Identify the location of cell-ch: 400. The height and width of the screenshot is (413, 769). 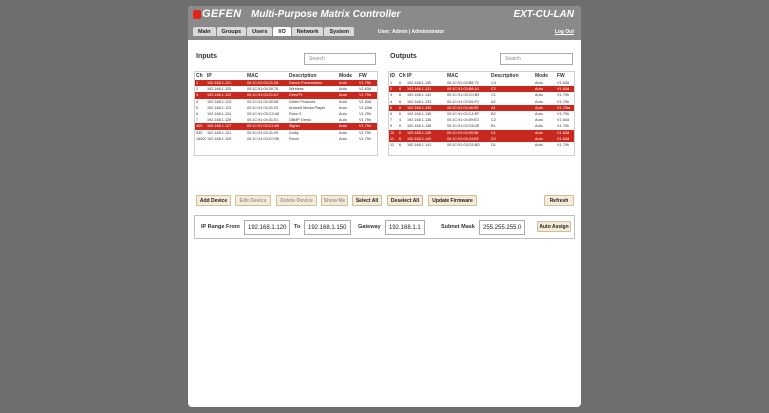
(199, 126).